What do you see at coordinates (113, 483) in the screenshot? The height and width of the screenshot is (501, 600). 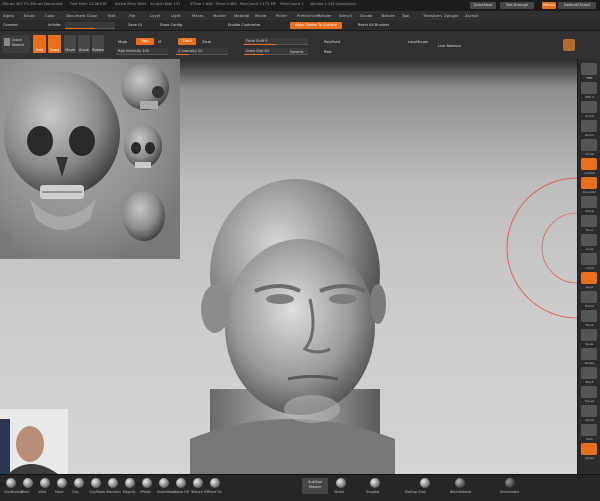 I see `brush-standard-icon` at bounding box center [113, 483].